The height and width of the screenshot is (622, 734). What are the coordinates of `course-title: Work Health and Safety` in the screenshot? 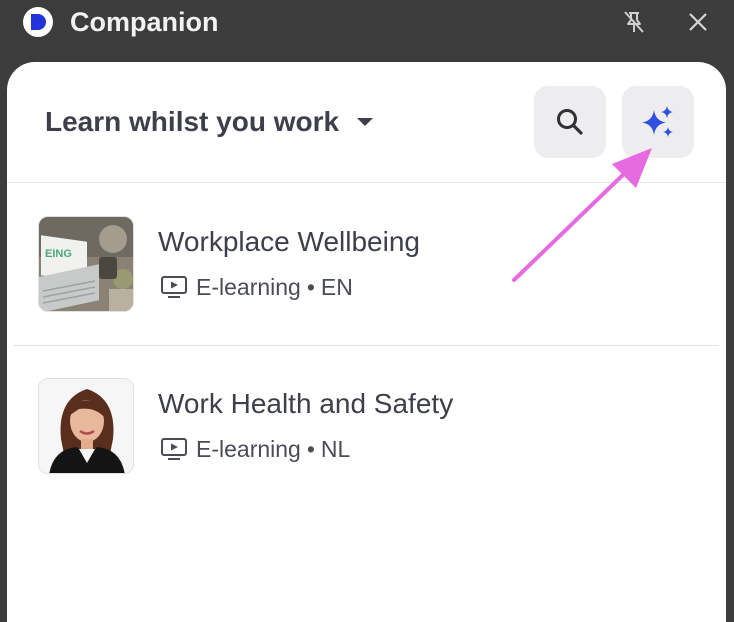 It's located at (306, 403).